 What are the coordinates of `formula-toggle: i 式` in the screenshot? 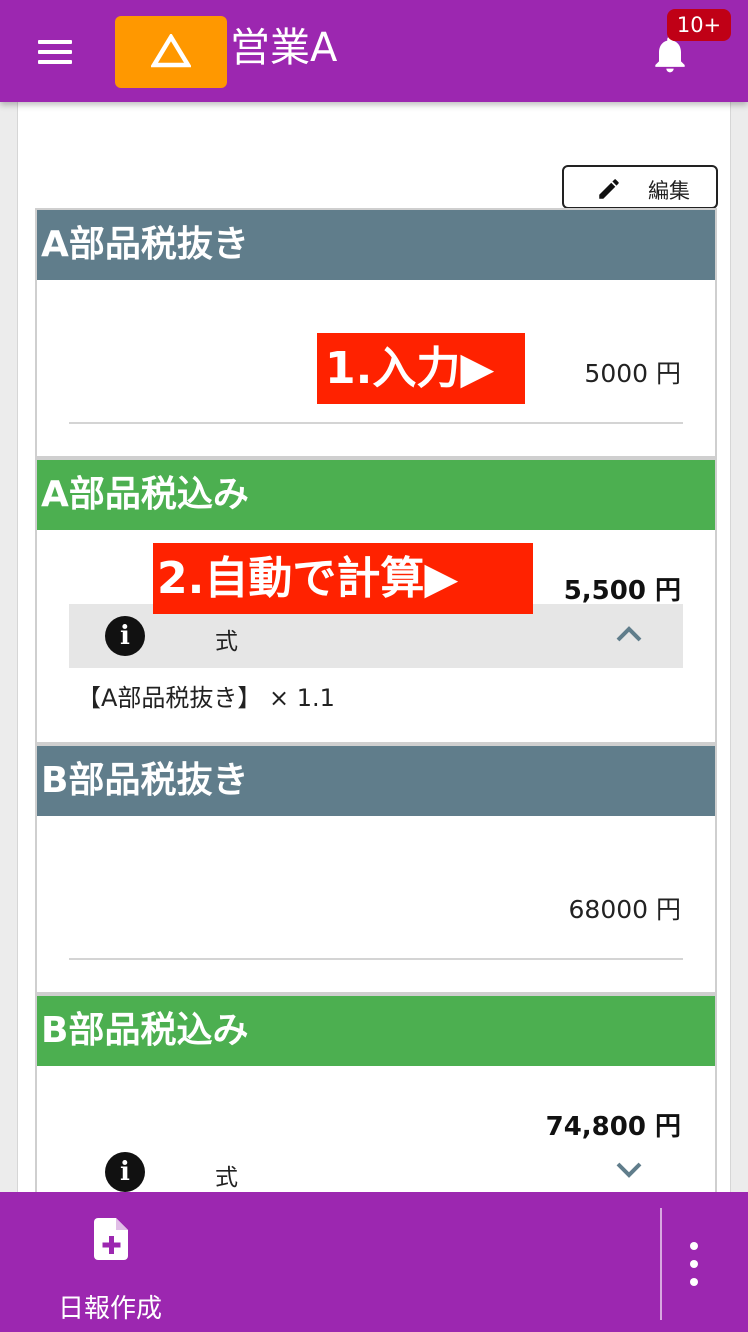 It's located at (376, 1166).